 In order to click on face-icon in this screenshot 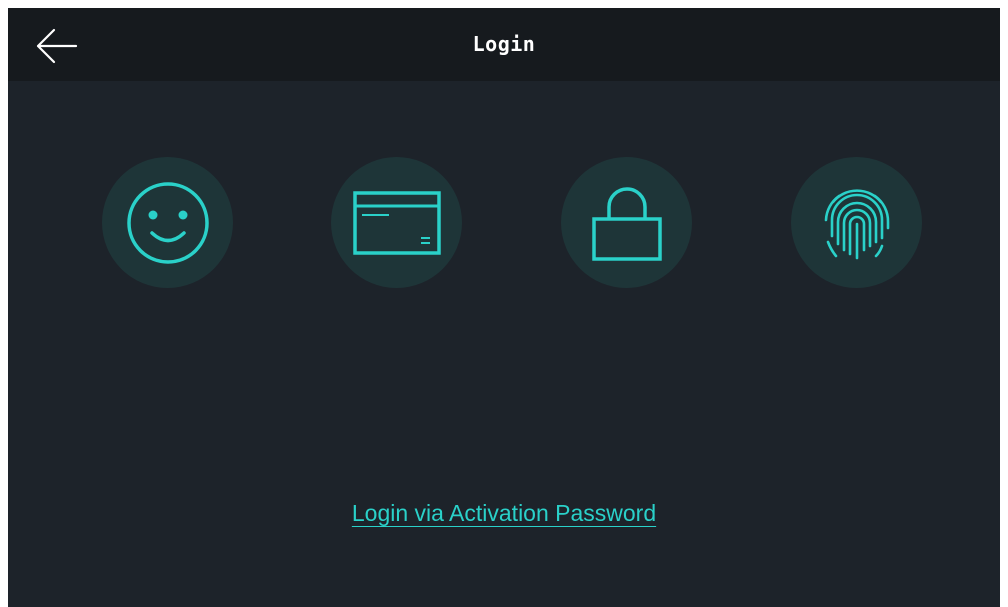, I will do `click(167, 222)`.